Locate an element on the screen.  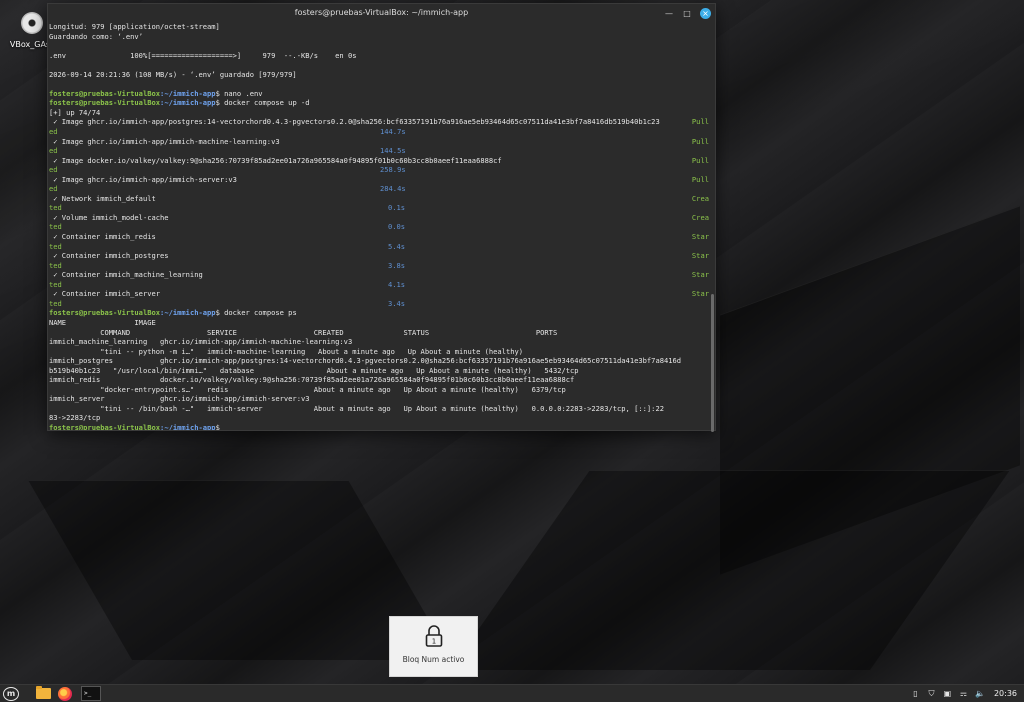
firefox-launcher is located at coordinates (65, 693).